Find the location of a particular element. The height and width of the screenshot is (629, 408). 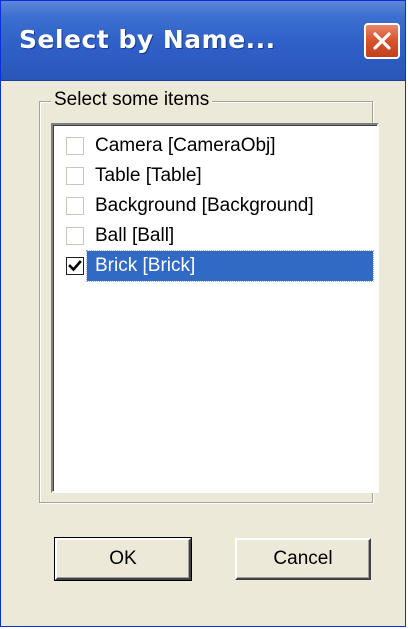

list-item-background: Background [Background] is located at coordinates (220, 206).